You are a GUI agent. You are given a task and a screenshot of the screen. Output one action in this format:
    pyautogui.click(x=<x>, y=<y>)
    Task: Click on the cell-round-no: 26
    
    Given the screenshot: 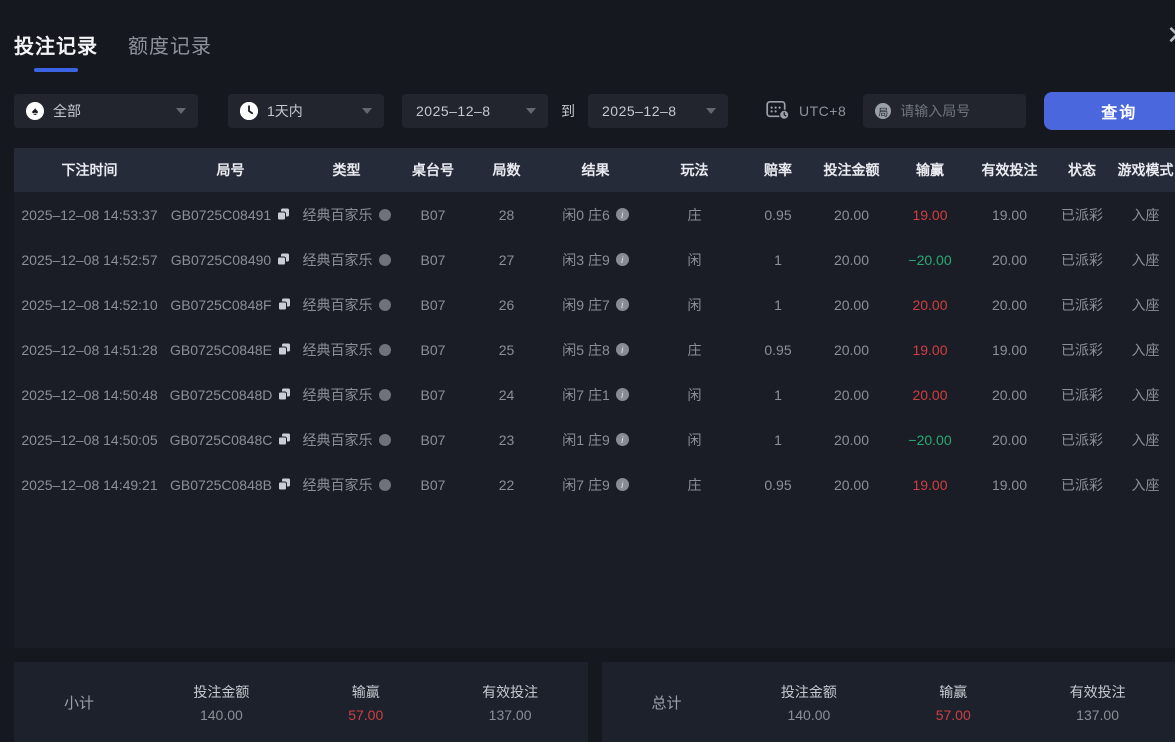 What is the action you would take?
    pyautogui.click(x=506, y=305)
    